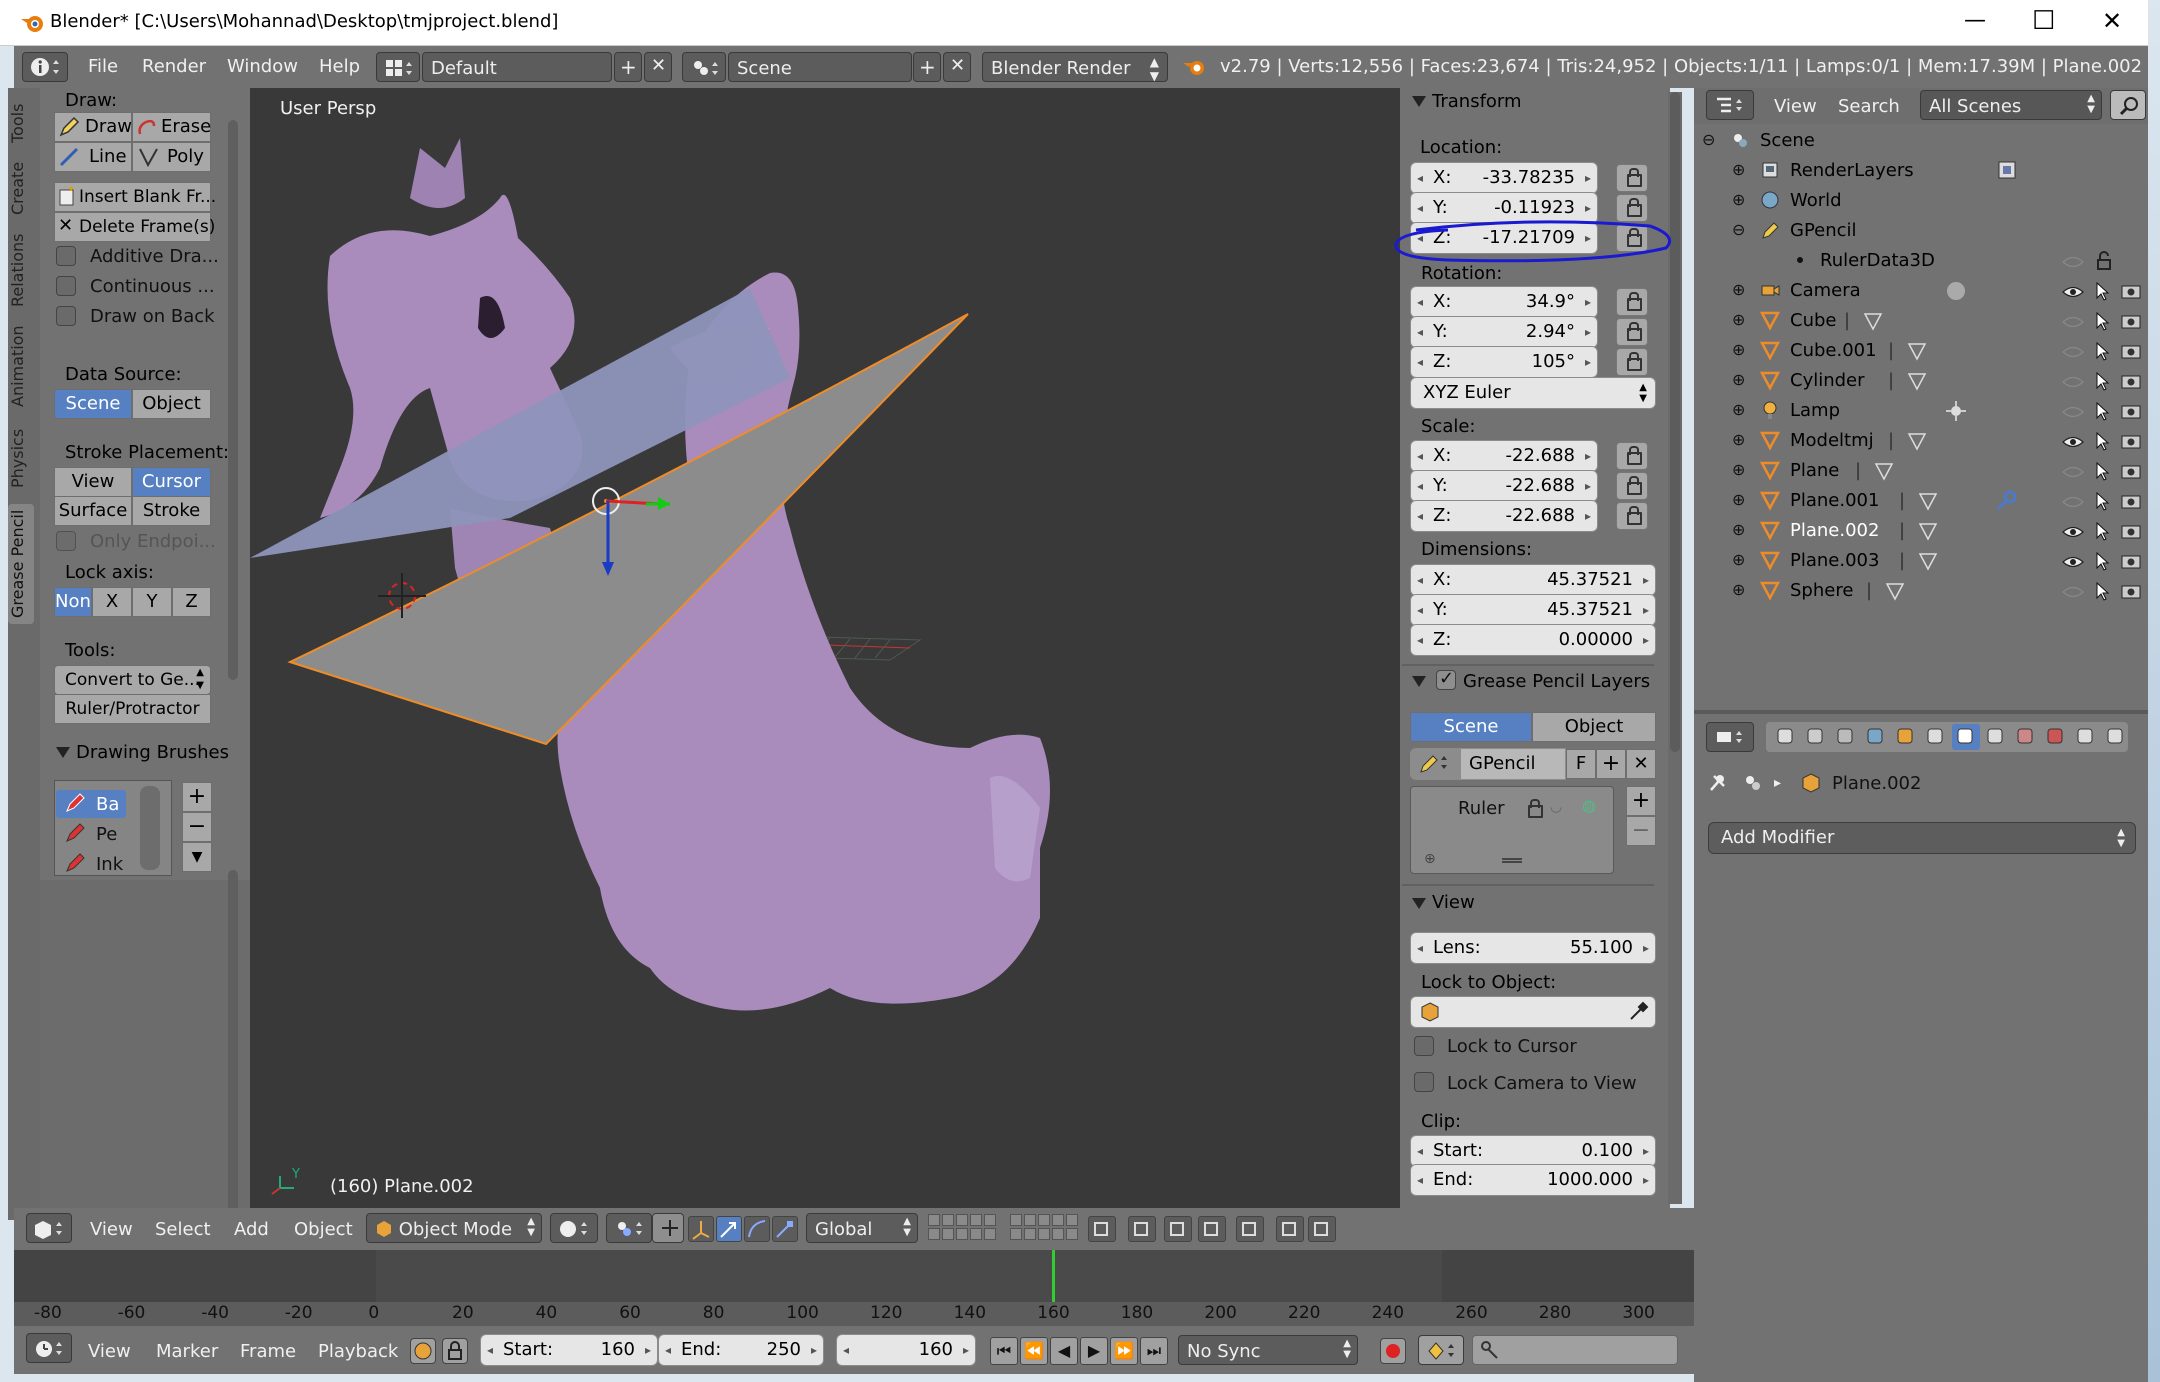 The image size is (2160, 1382). Describe the element at coordinates (854, 1314) in the screenshot. I see `timeline-ruler` at that location.